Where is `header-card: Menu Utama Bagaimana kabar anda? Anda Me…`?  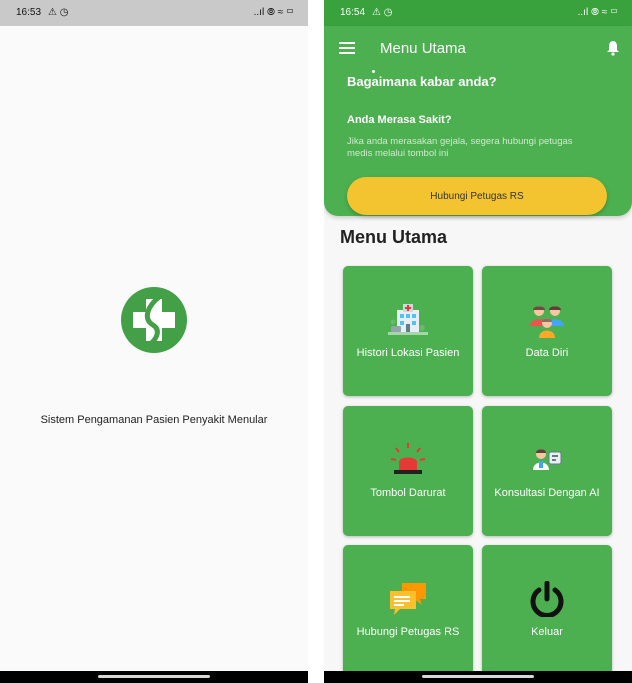 header-card: Menu Utama Bagaimana kabar anda? Anda Me… is located at coordinates (478, 121).